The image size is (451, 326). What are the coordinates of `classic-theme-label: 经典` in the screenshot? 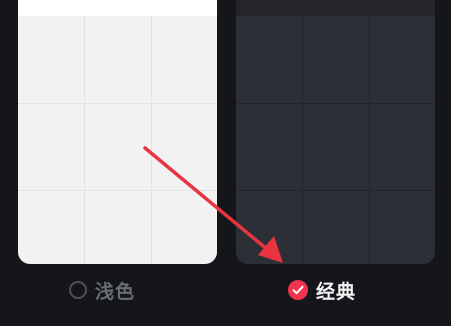 It's located at (336, 291).